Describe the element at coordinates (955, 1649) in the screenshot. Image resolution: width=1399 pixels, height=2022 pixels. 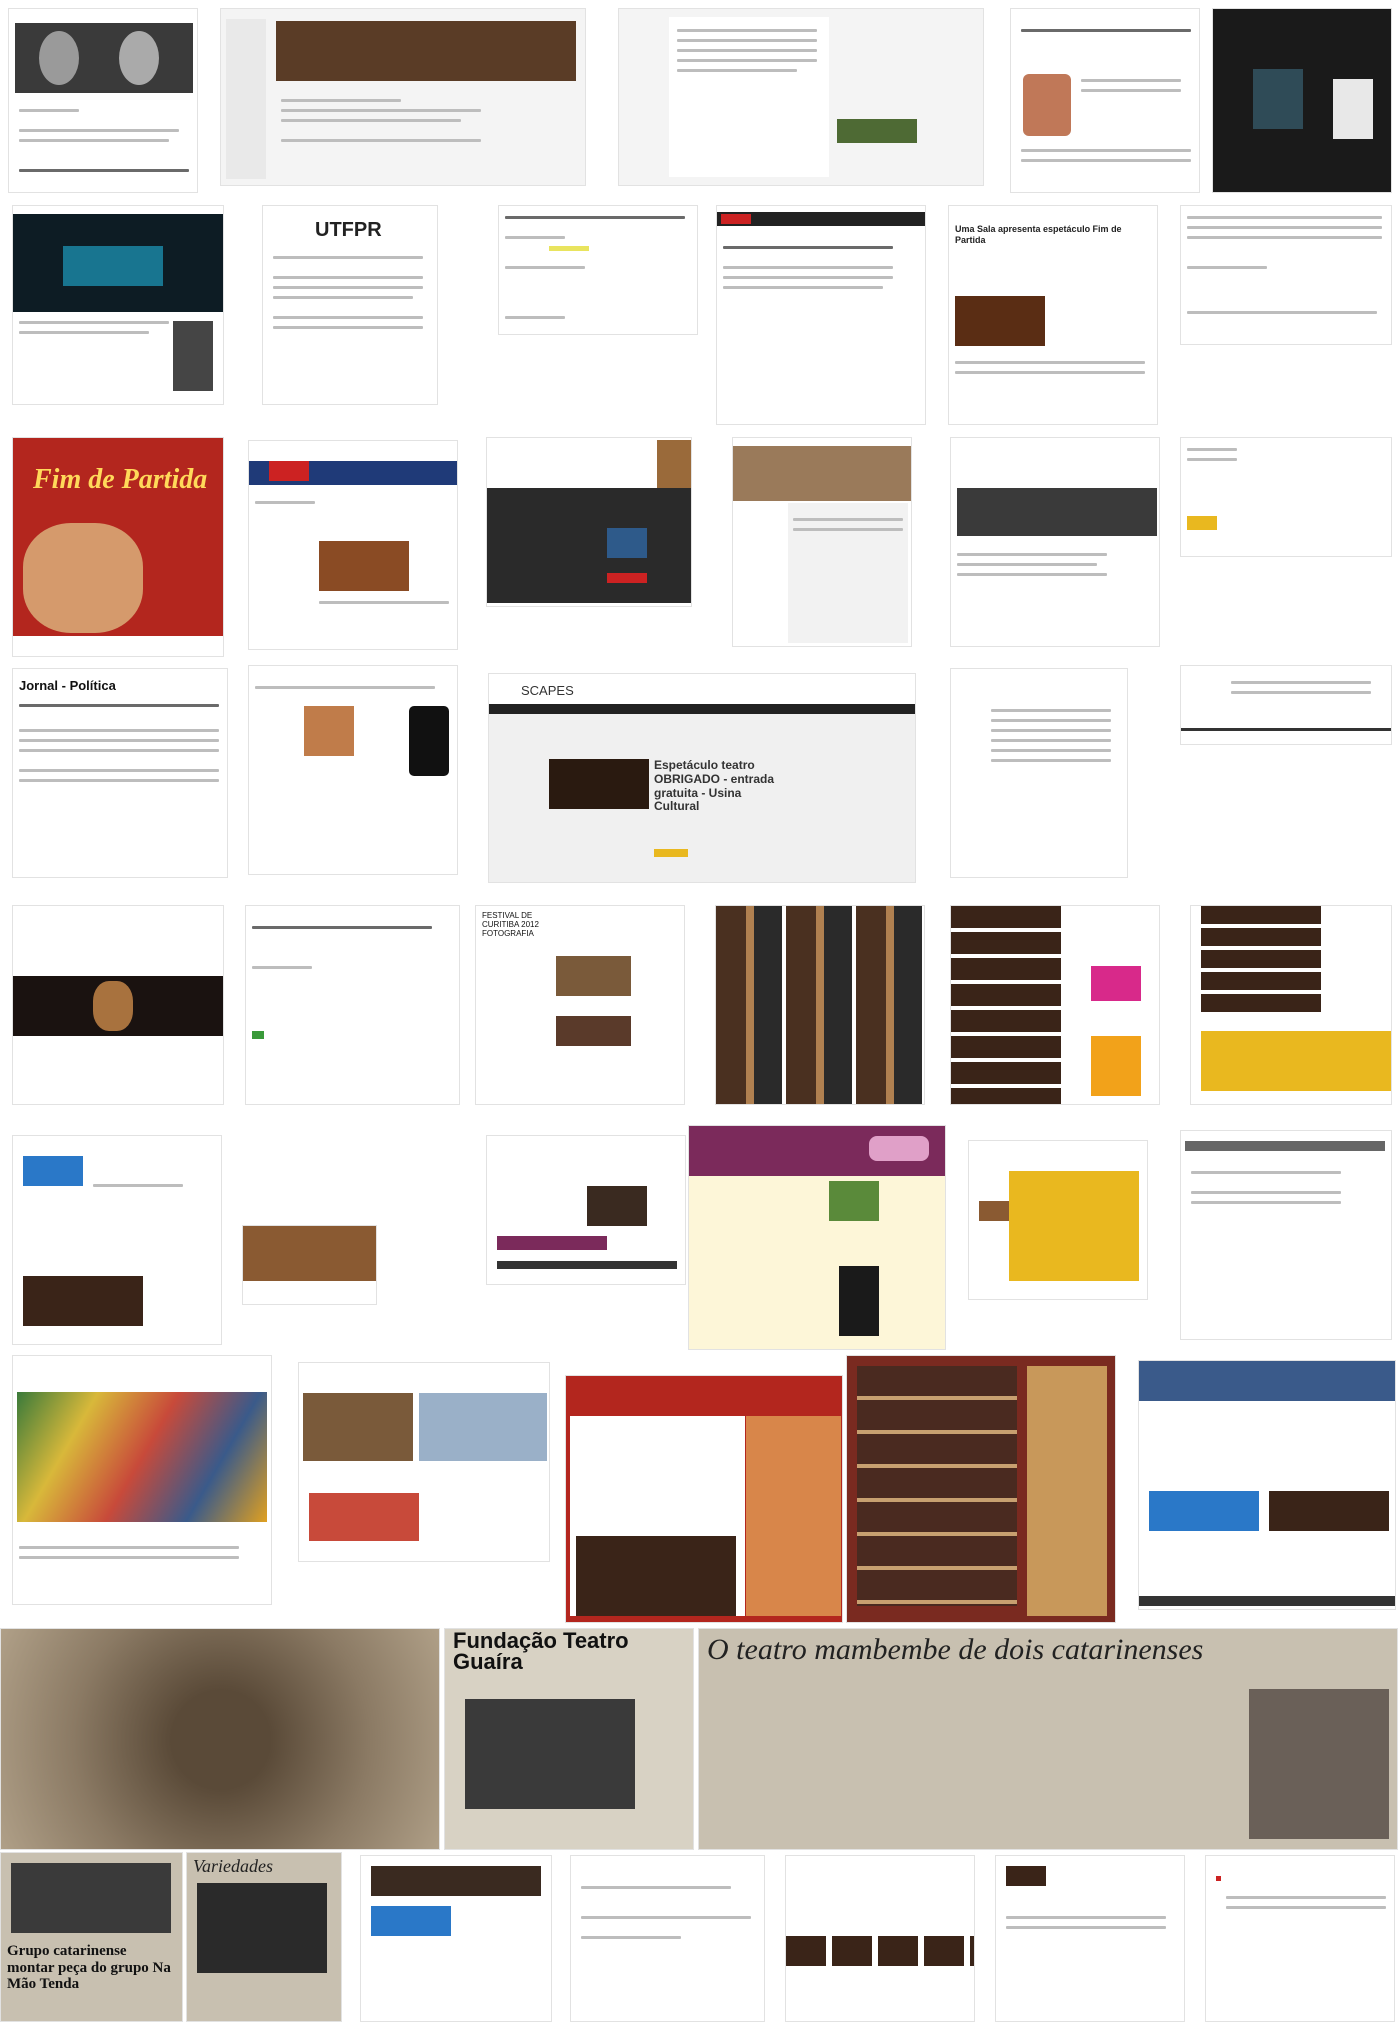
I see `newspaper-title: O teatro mambembe de dois catarinenses` at that location.